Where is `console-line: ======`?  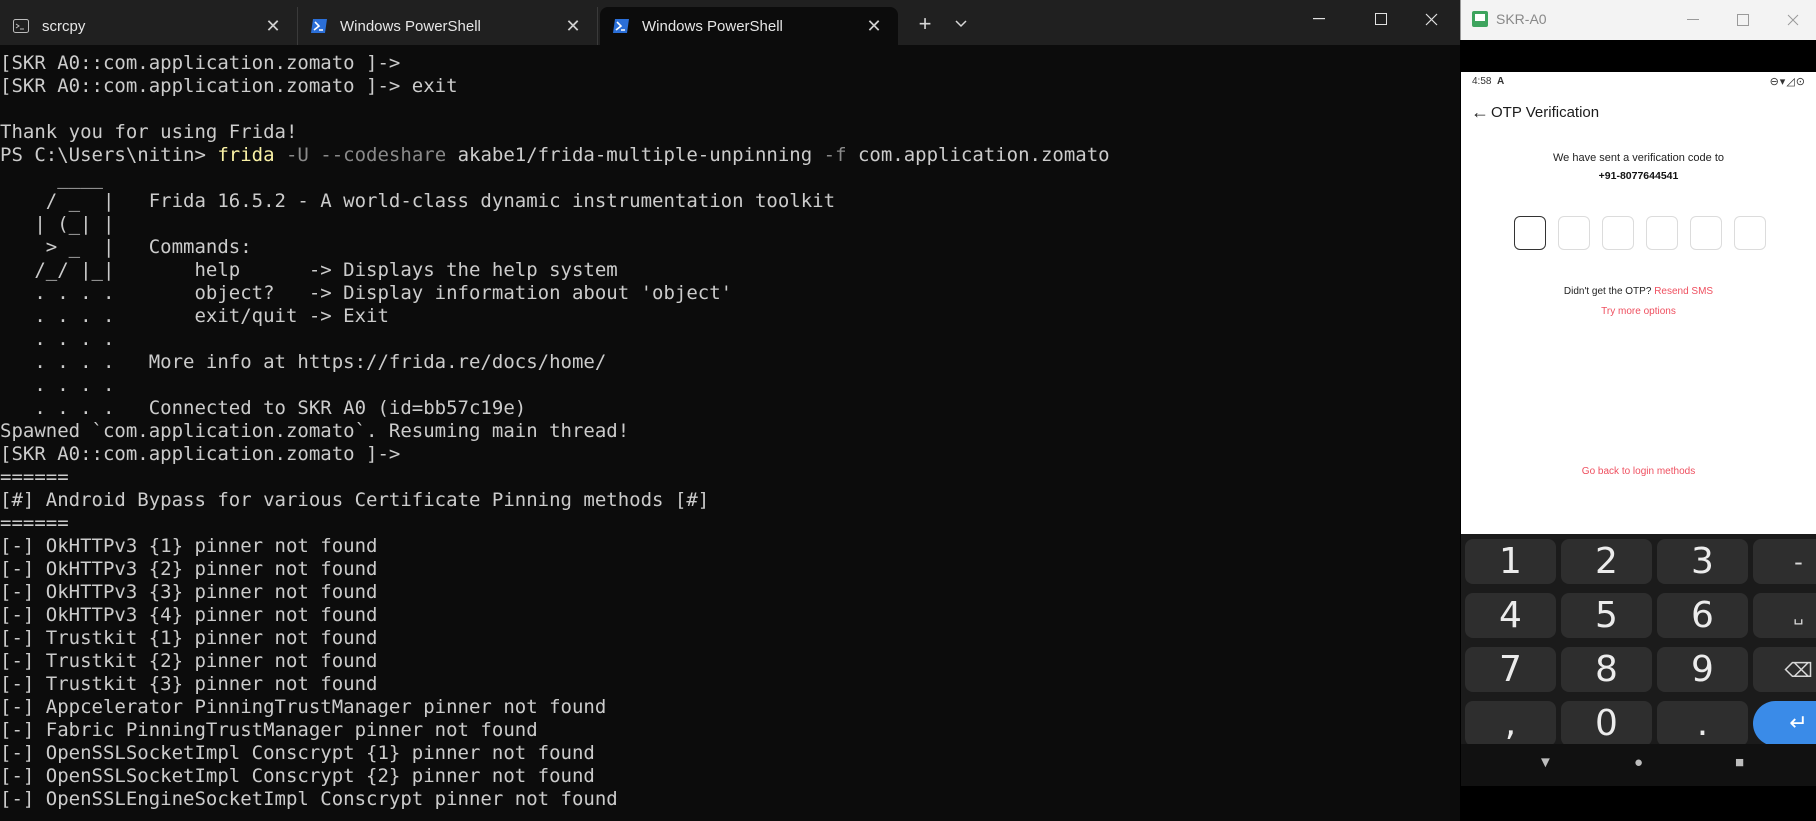 console-line: ====== is located at coordinates (34, 477).